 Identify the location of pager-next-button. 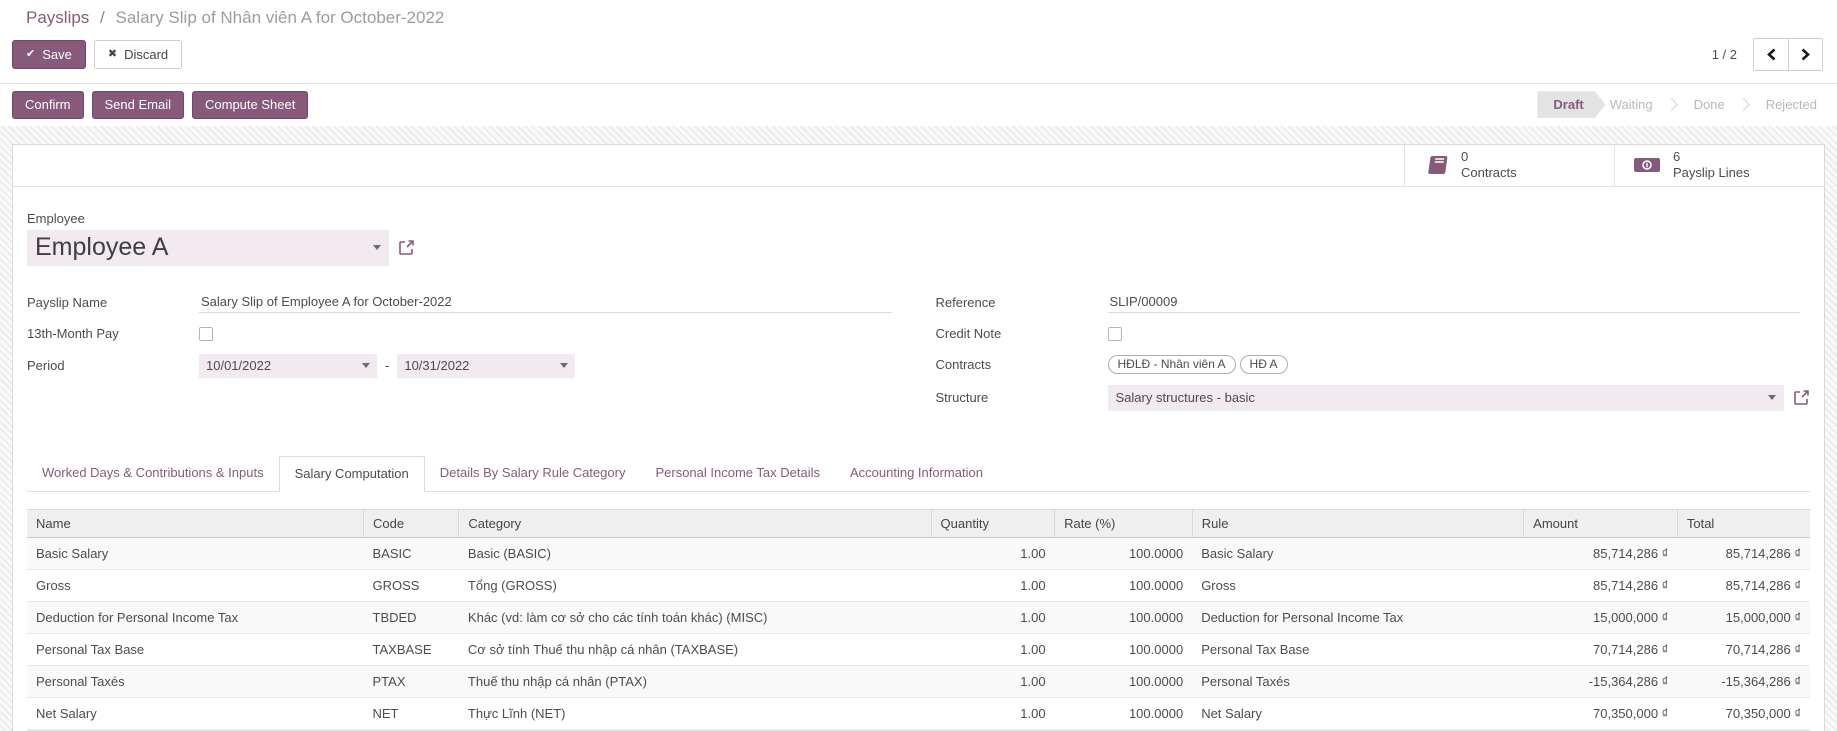
(1805, 54).